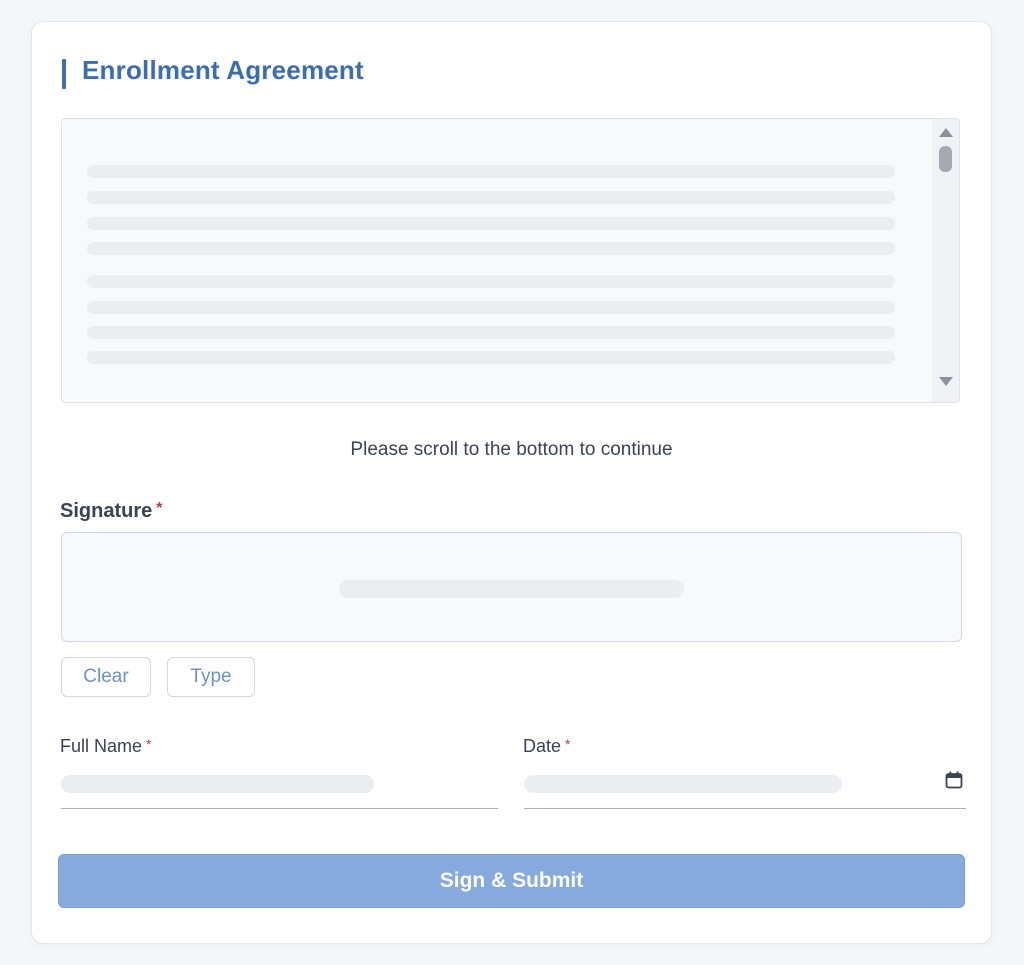  Describe the element at coordinates (217, 784) in the screenshot. I see `full-name-placeholder` at that location.